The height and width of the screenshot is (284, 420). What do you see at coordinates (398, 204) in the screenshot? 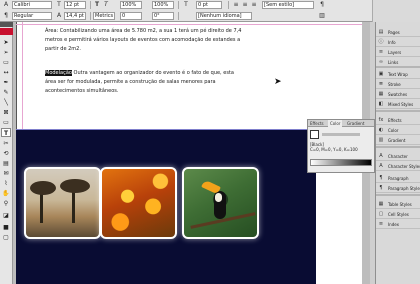
I see `panel-item-table-styles: ▦ Table Styles` at bounding box center [398, 204].